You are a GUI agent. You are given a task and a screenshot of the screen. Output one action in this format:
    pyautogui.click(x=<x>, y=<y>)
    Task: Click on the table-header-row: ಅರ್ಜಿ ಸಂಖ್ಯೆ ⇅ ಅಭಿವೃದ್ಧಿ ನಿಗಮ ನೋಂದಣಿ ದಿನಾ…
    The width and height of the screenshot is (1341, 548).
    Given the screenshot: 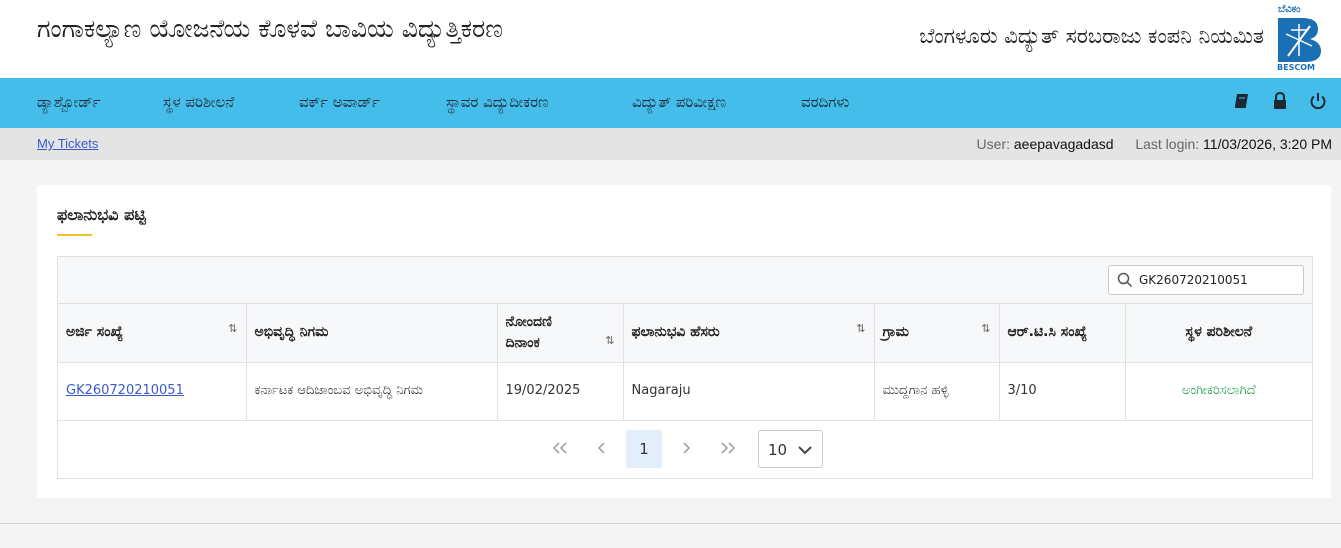 What is the action you would take?
    pyautogui.click(x=685, y=333)
    